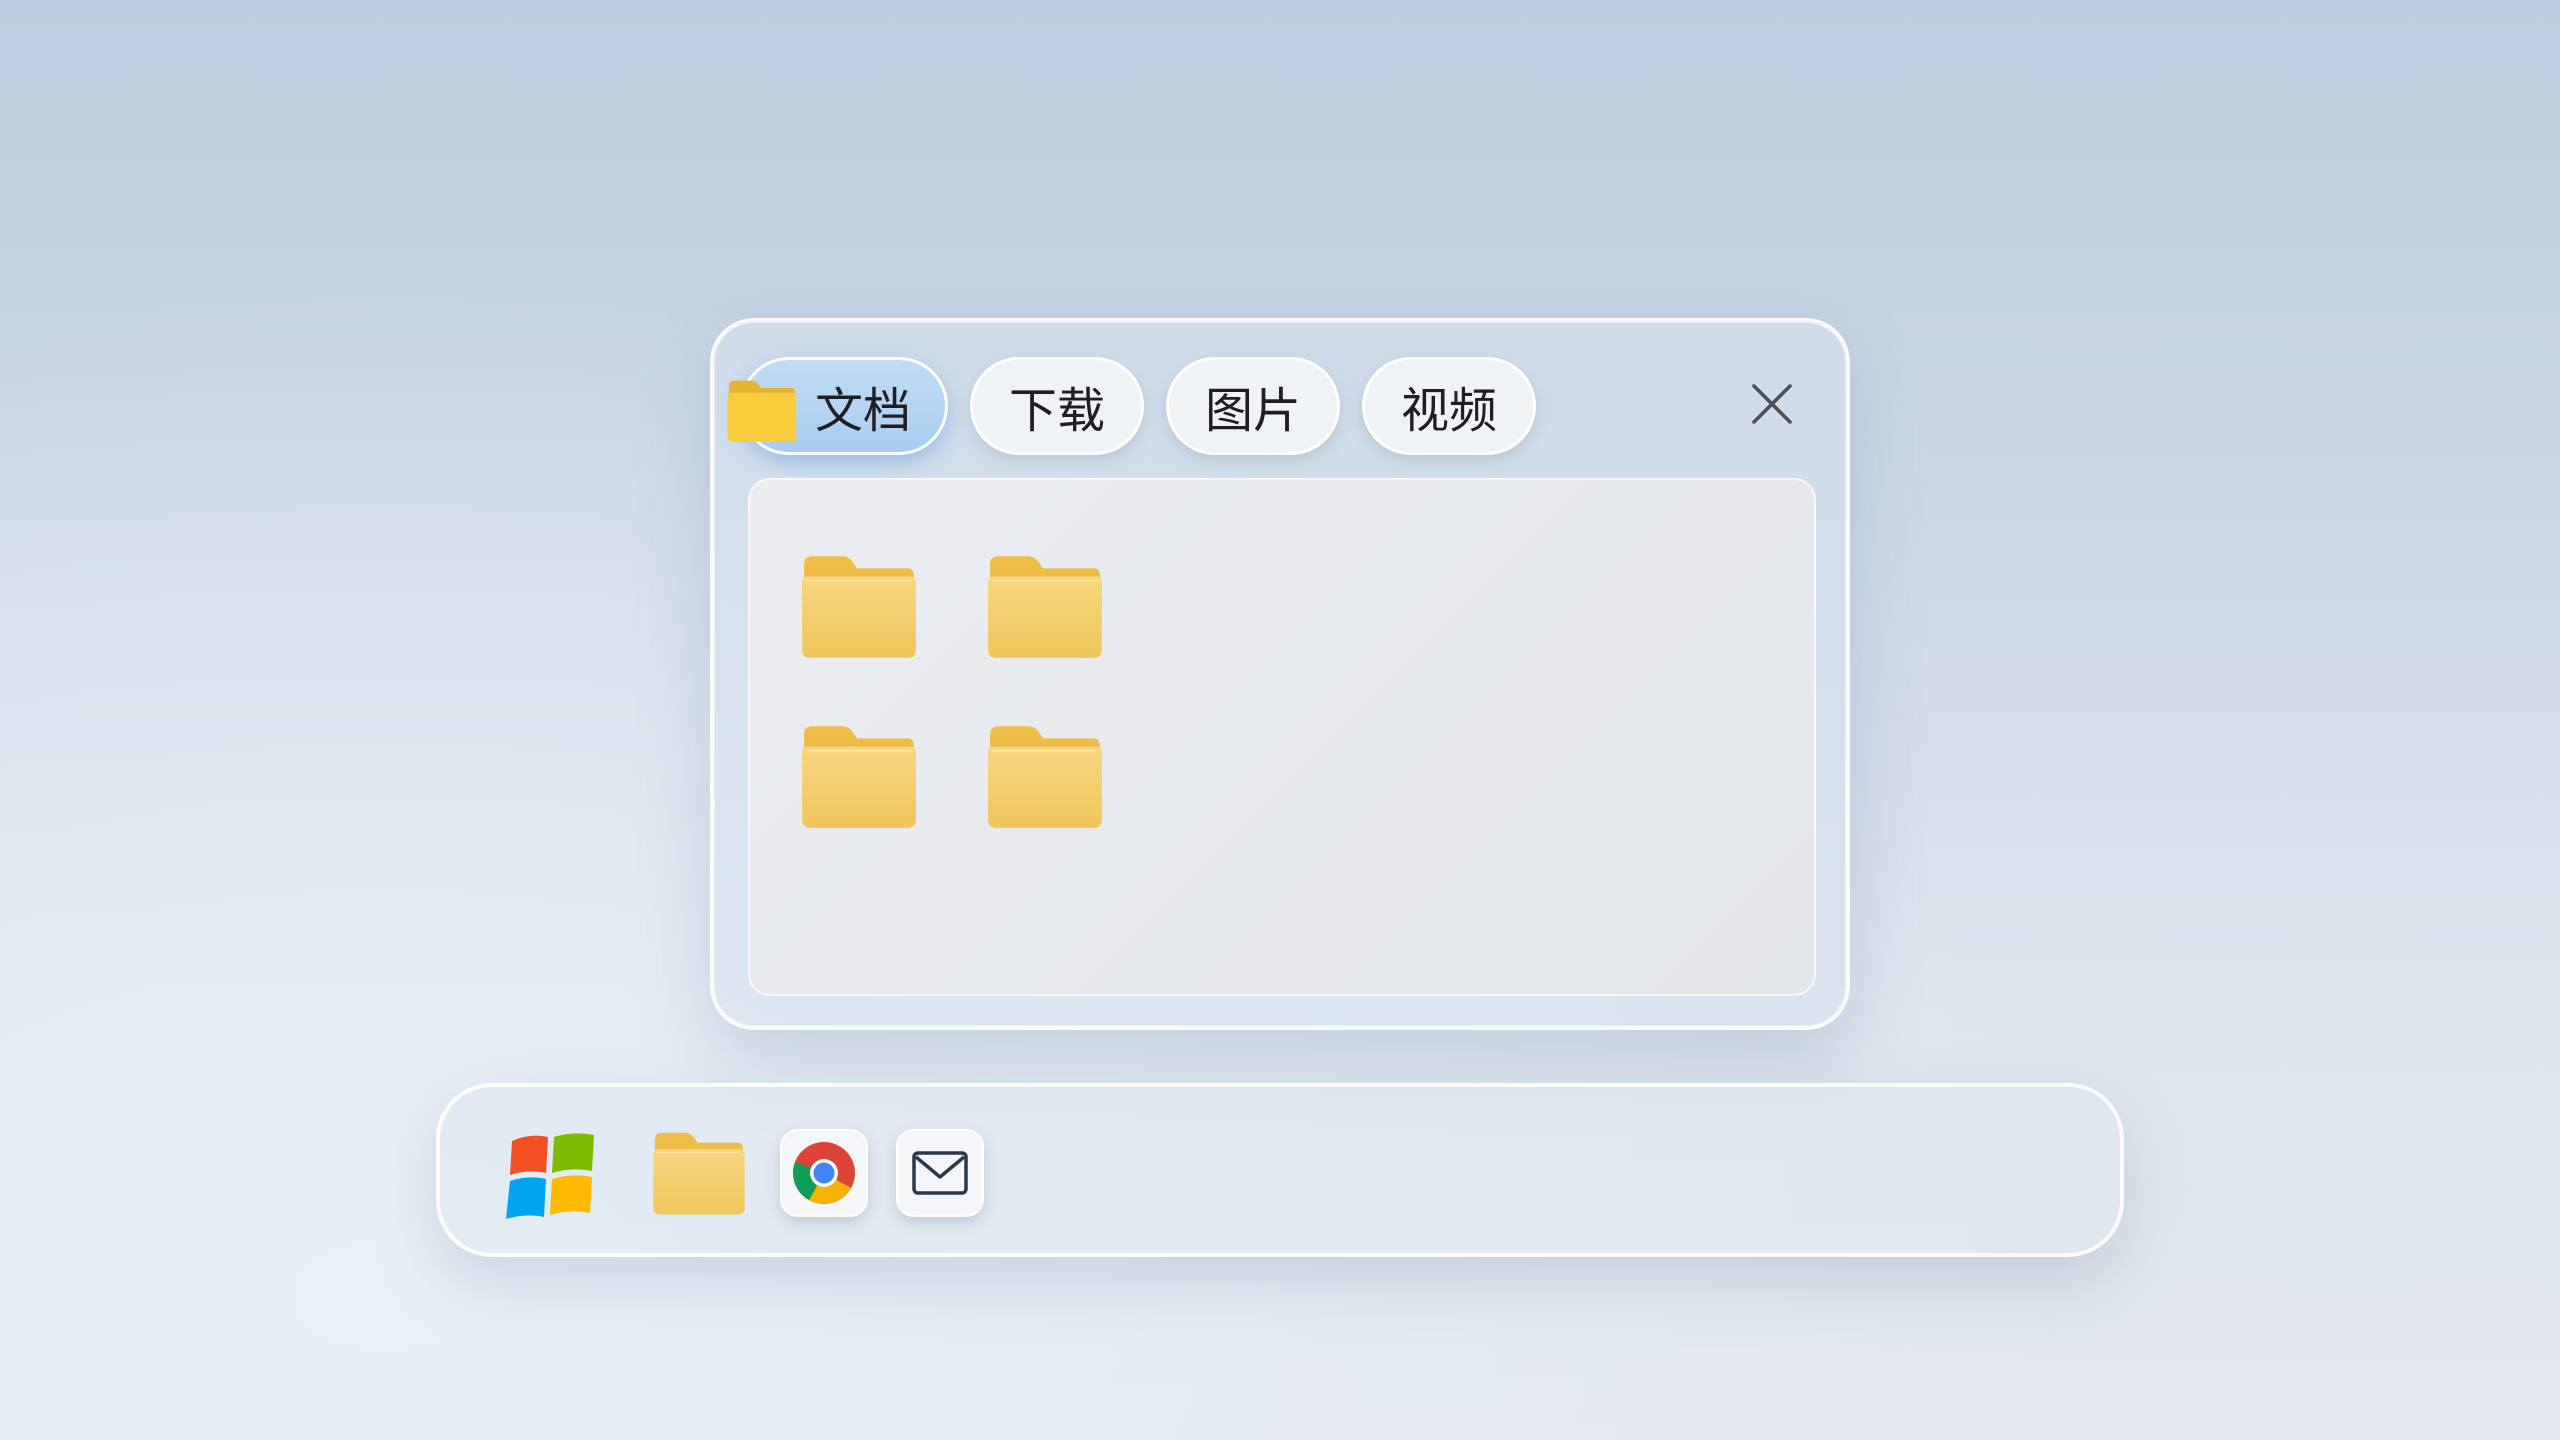  I want to click on chrome-icon, so click(824, 1173).